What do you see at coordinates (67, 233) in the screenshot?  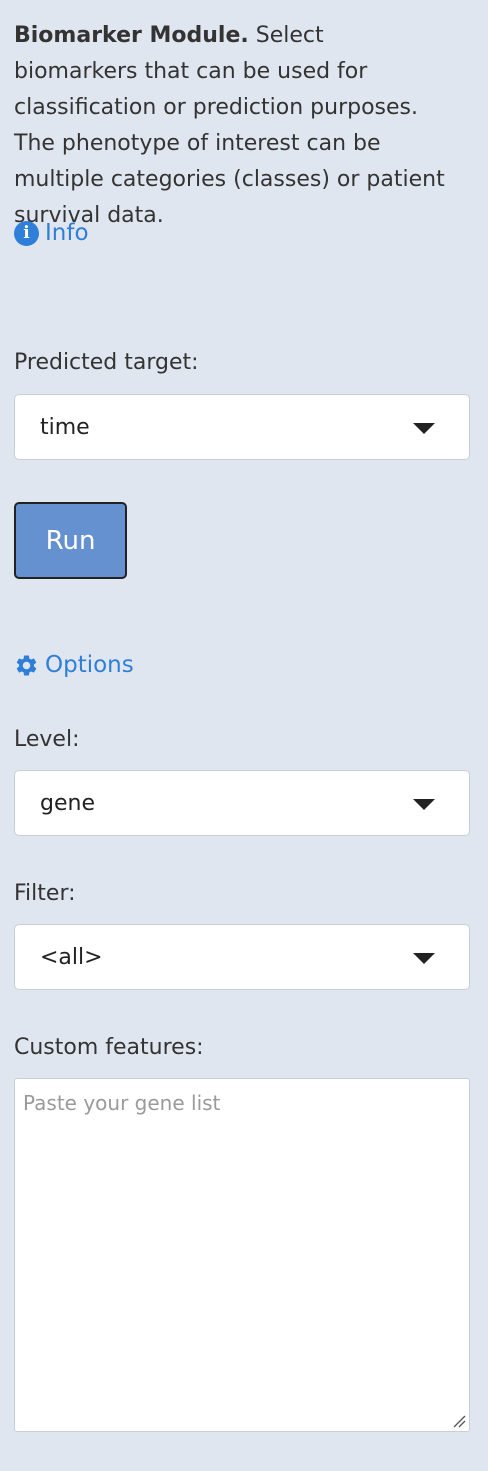 I see `info-link-label: Info` at bounding box center [67, 233].